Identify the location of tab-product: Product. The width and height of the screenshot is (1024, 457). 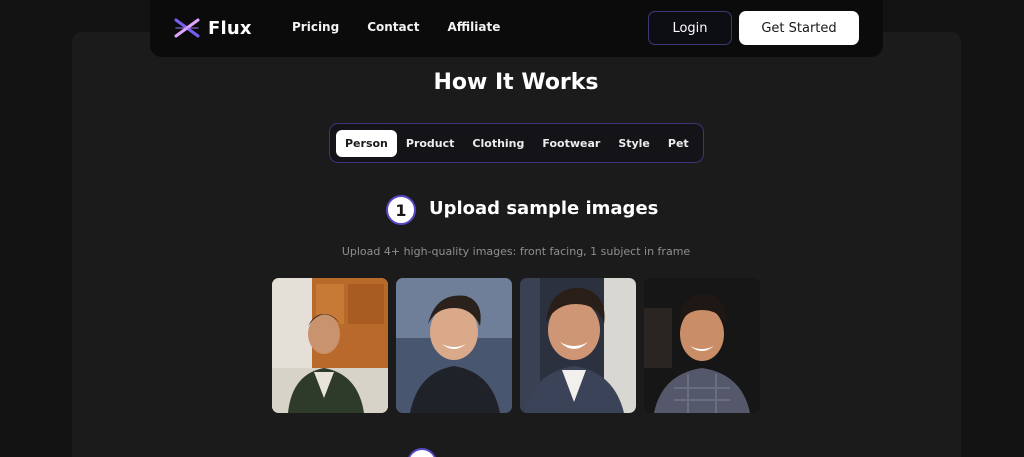
(430, 143).